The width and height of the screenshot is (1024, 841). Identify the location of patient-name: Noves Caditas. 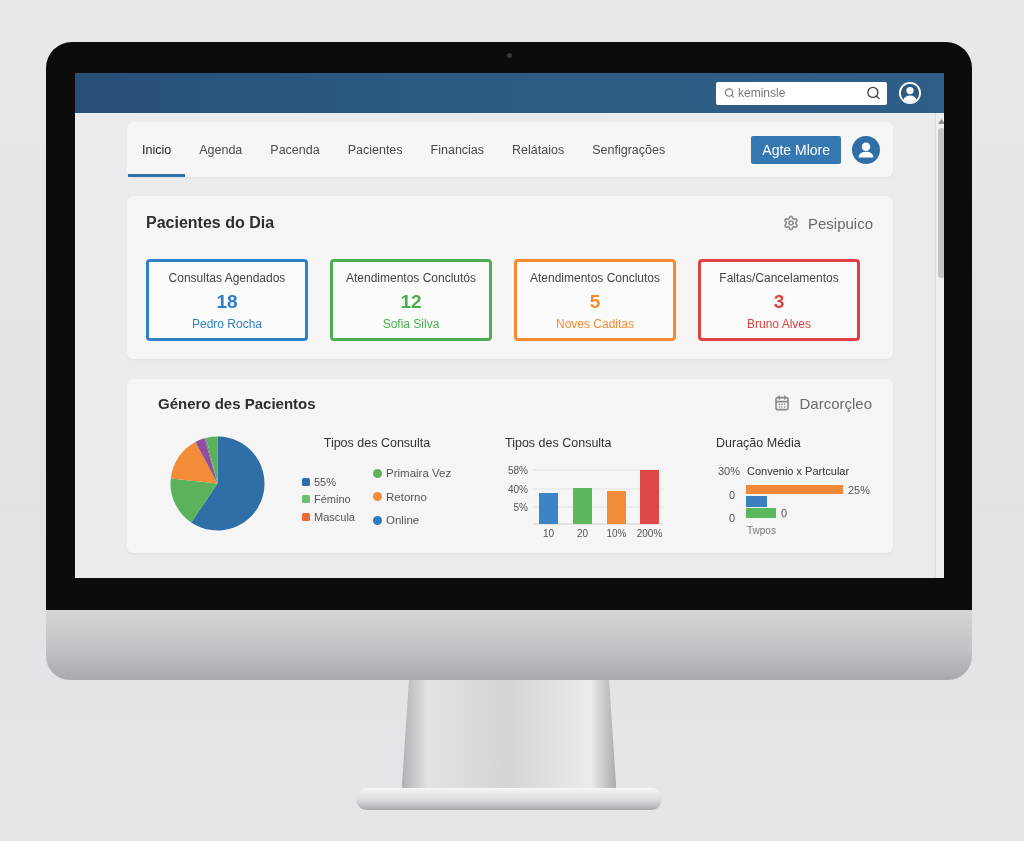
(594, 324).